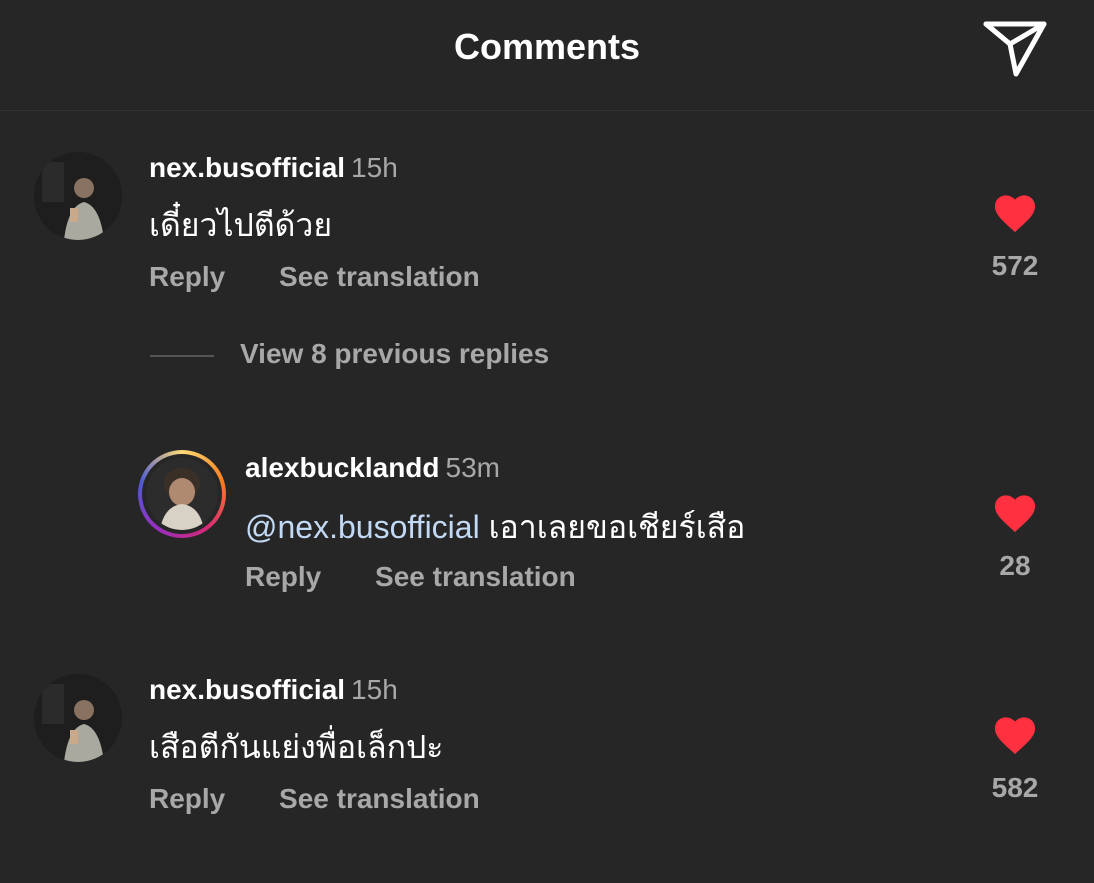 This screenshot has width=1094, height=883. I want to click on like-count: 582, so click(1015, 787).